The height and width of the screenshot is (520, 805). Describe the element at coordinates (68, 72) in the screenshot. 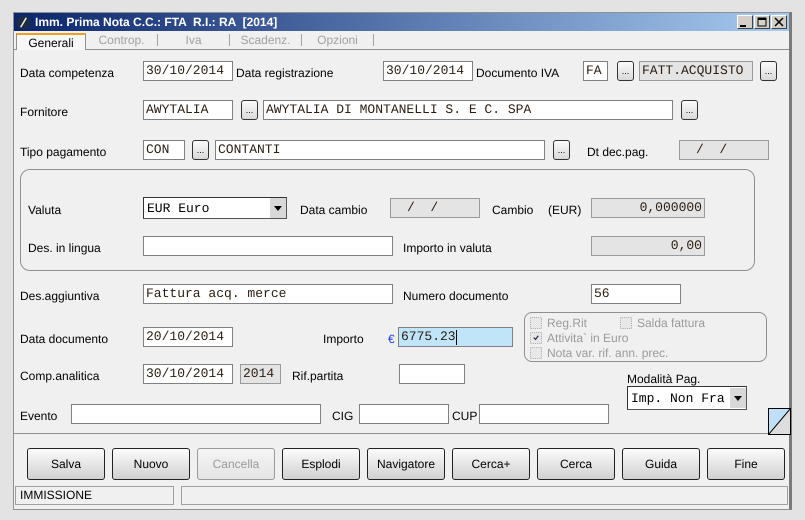

I see `field-label: Data competenza` at that location.